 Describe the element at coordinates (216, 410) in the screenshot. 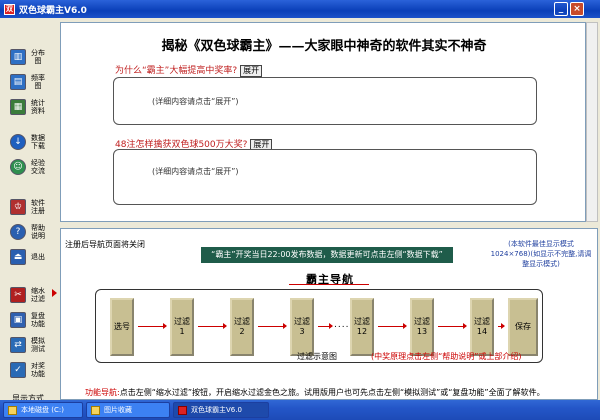

I see `taskbar-item-label: 双色球霸主V6.0` at that location.